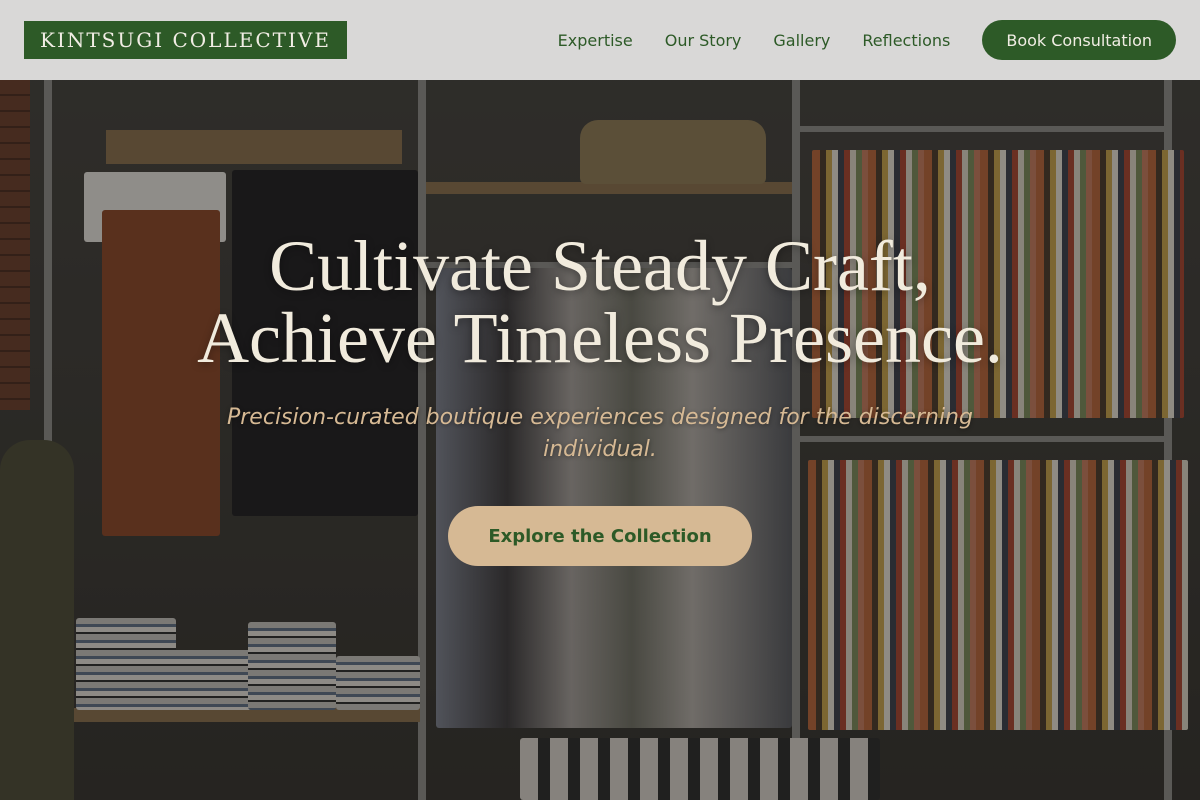  What do you see at coordinates (600, 536) in the screenshot?
I see `explore-collection-button: Explore the Collection` at bounding box center [600, 536].